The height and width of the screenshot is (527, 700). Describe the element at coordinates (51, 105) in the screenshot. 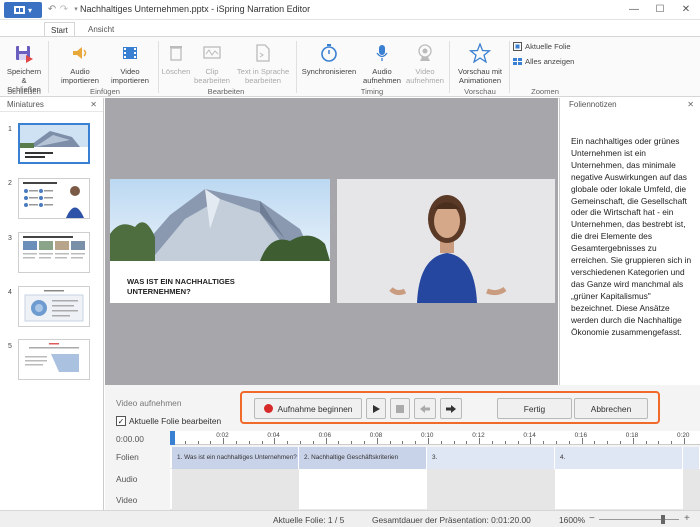

I see `miniatures-header: Miniatures ✕` at that location.